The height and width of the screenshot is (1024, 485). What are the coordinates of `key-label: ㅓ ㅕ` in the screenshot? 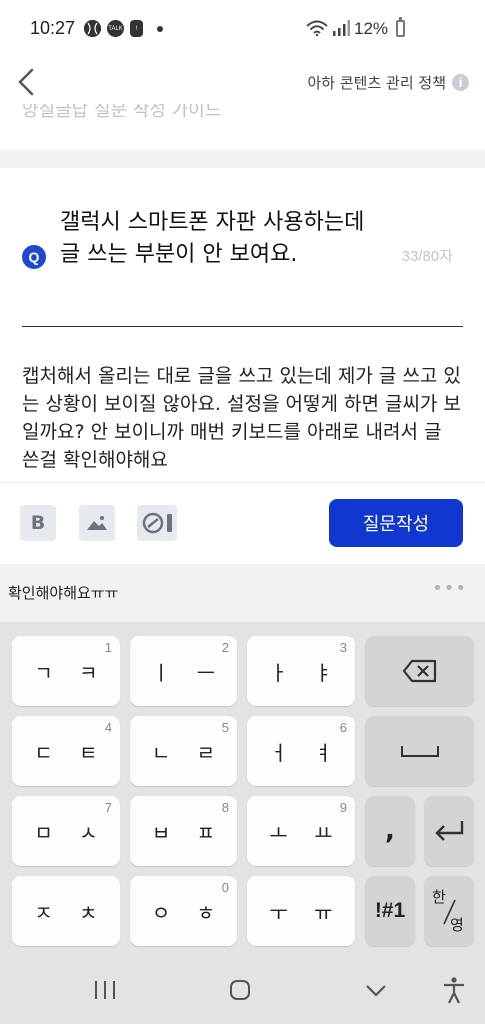 It's located at (306, 752).